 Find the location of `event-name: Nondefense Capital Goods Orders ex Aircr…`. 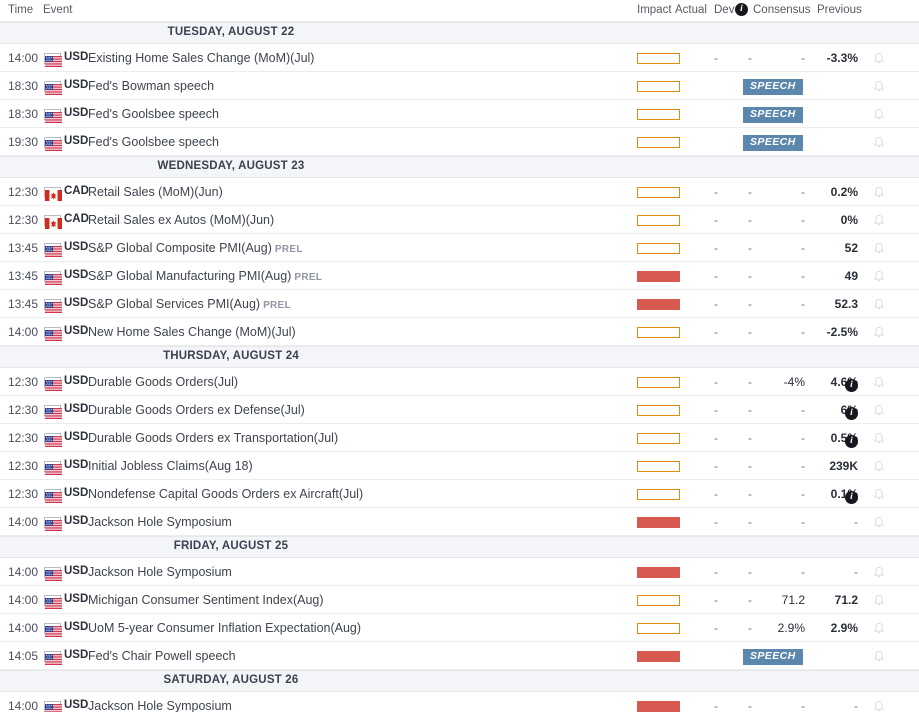

event-name: Nondefense Capital Goods Orders ex Aircr… is located at coordinates (225, 494).